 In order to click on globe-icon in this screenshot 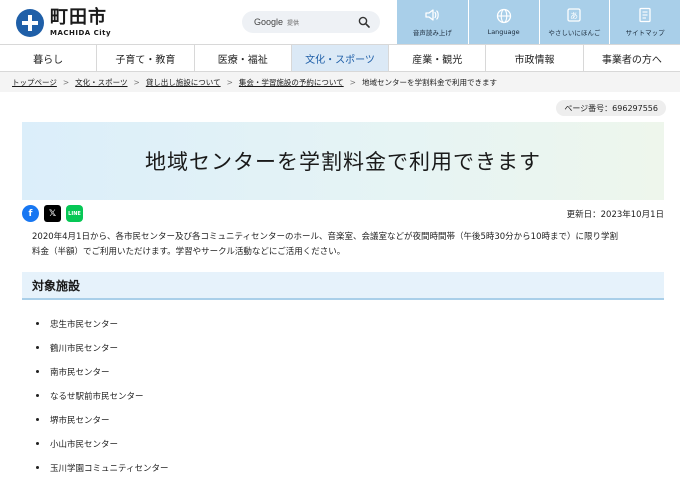, I will do `click(503, 16)`.